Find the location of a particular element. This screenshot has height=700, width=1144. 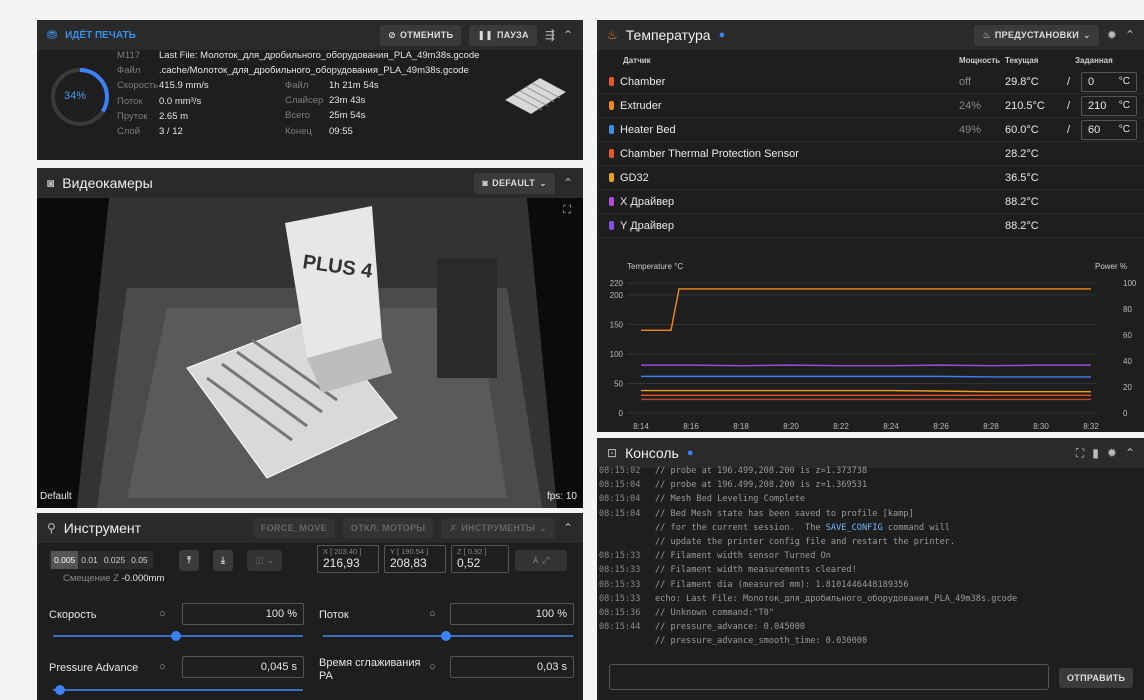

pressure-advance-field: 0,045 s is located at coordinates (243, 667).